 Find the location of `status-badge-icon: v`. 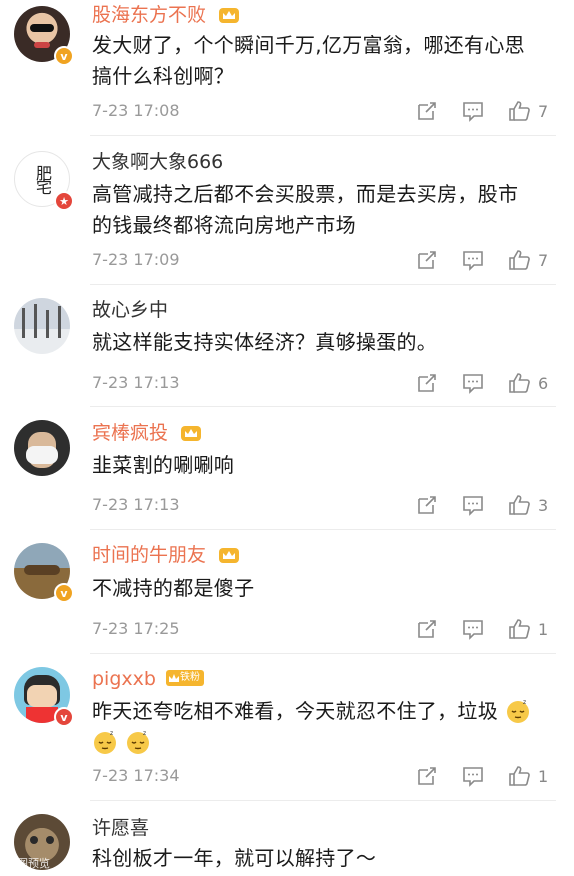

status-badge-icon: v is located at coordinates (64, 717).